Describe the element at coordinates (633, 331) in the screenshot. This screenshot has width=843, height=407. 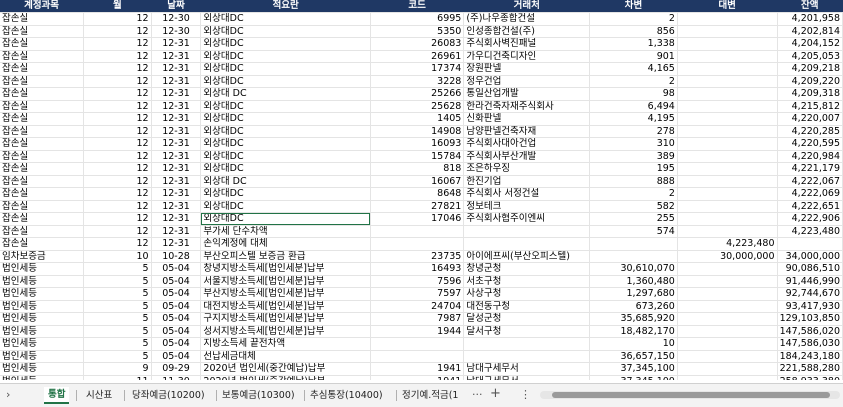
I see `debit-cell: 18,482,170` at that location.